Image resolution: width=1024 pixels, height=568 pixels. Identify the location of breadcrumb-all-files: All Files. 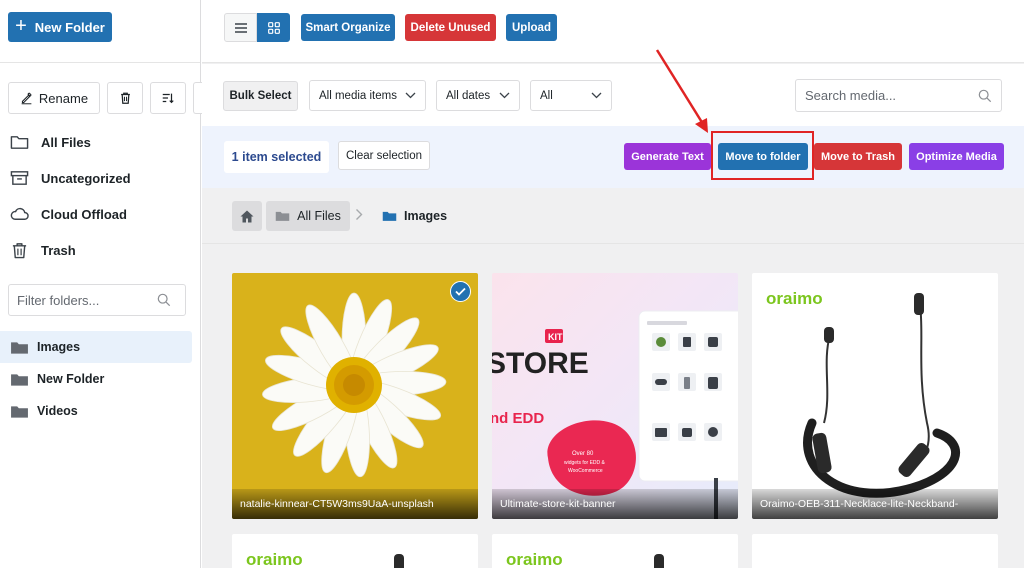
(308, 216).